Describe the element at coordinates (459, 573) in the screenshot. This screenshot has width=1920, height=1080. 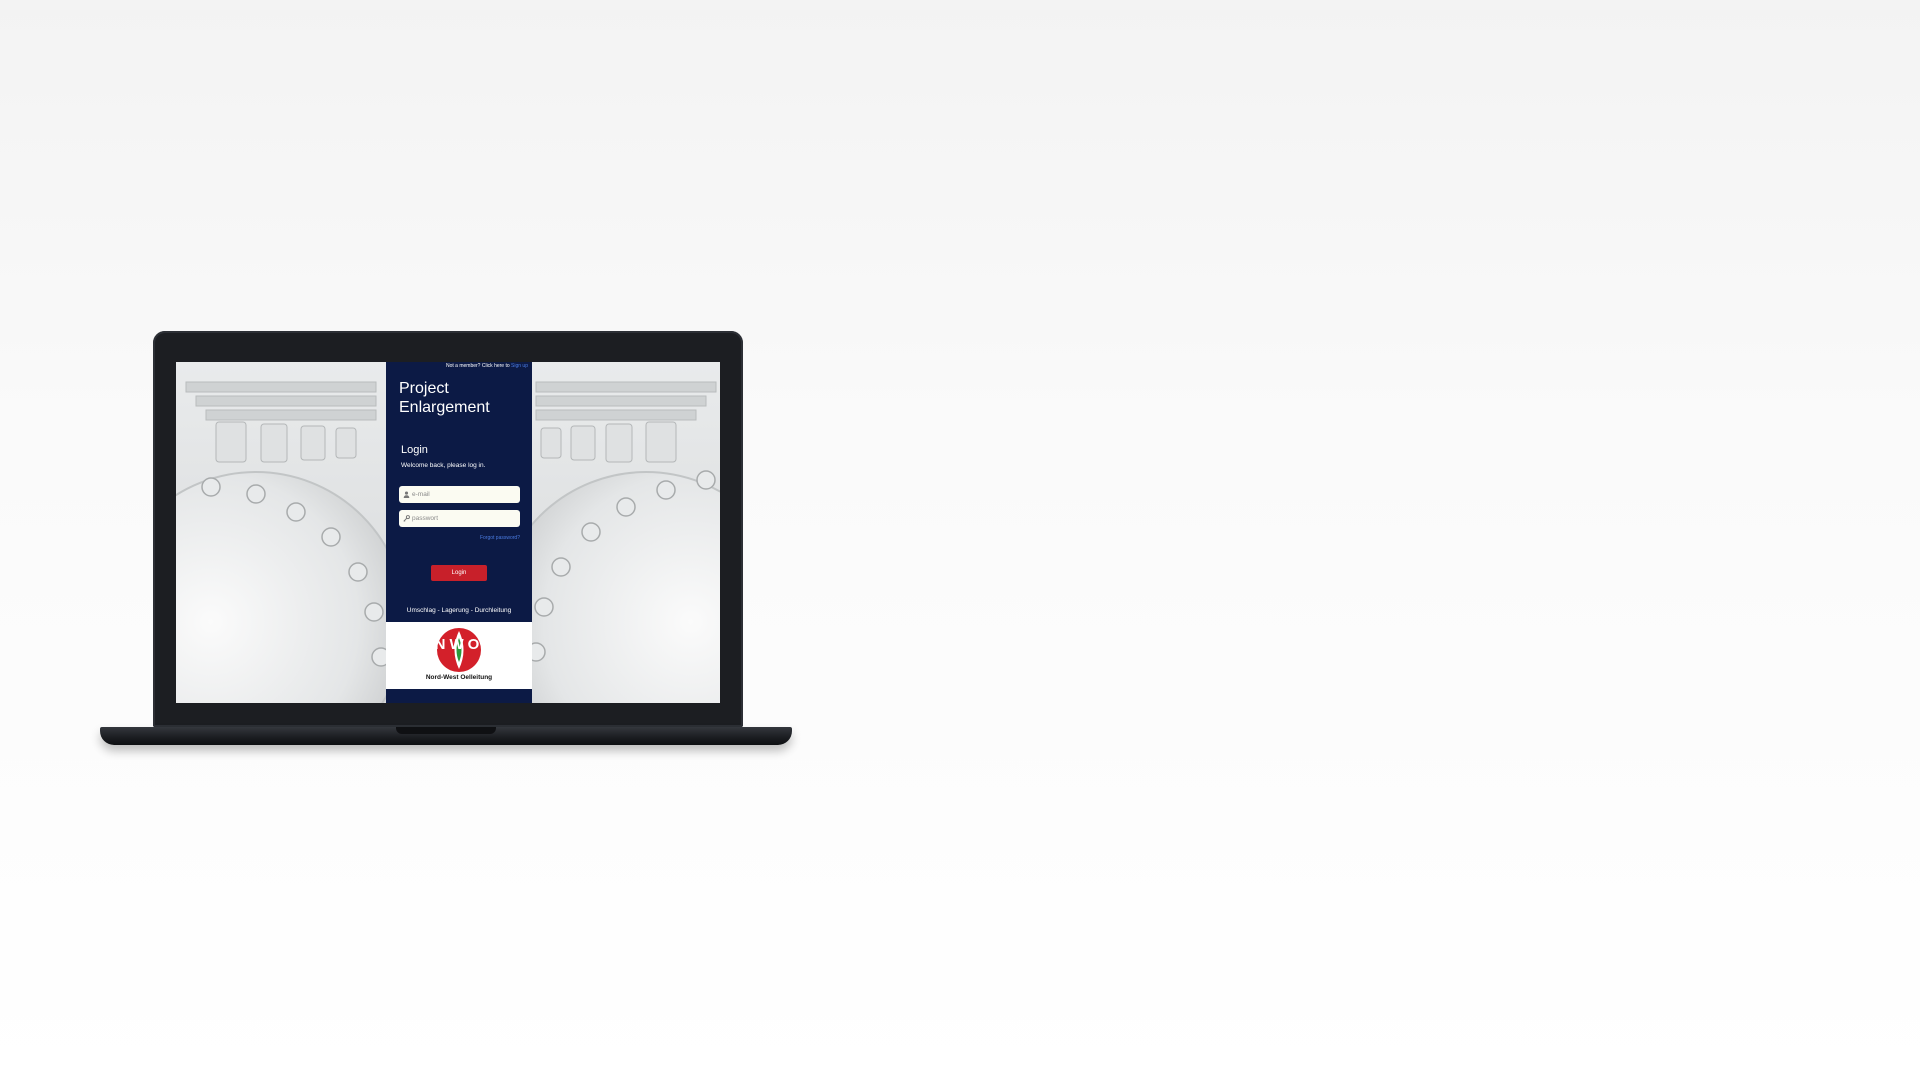
I see `login-button: Login` at that location.